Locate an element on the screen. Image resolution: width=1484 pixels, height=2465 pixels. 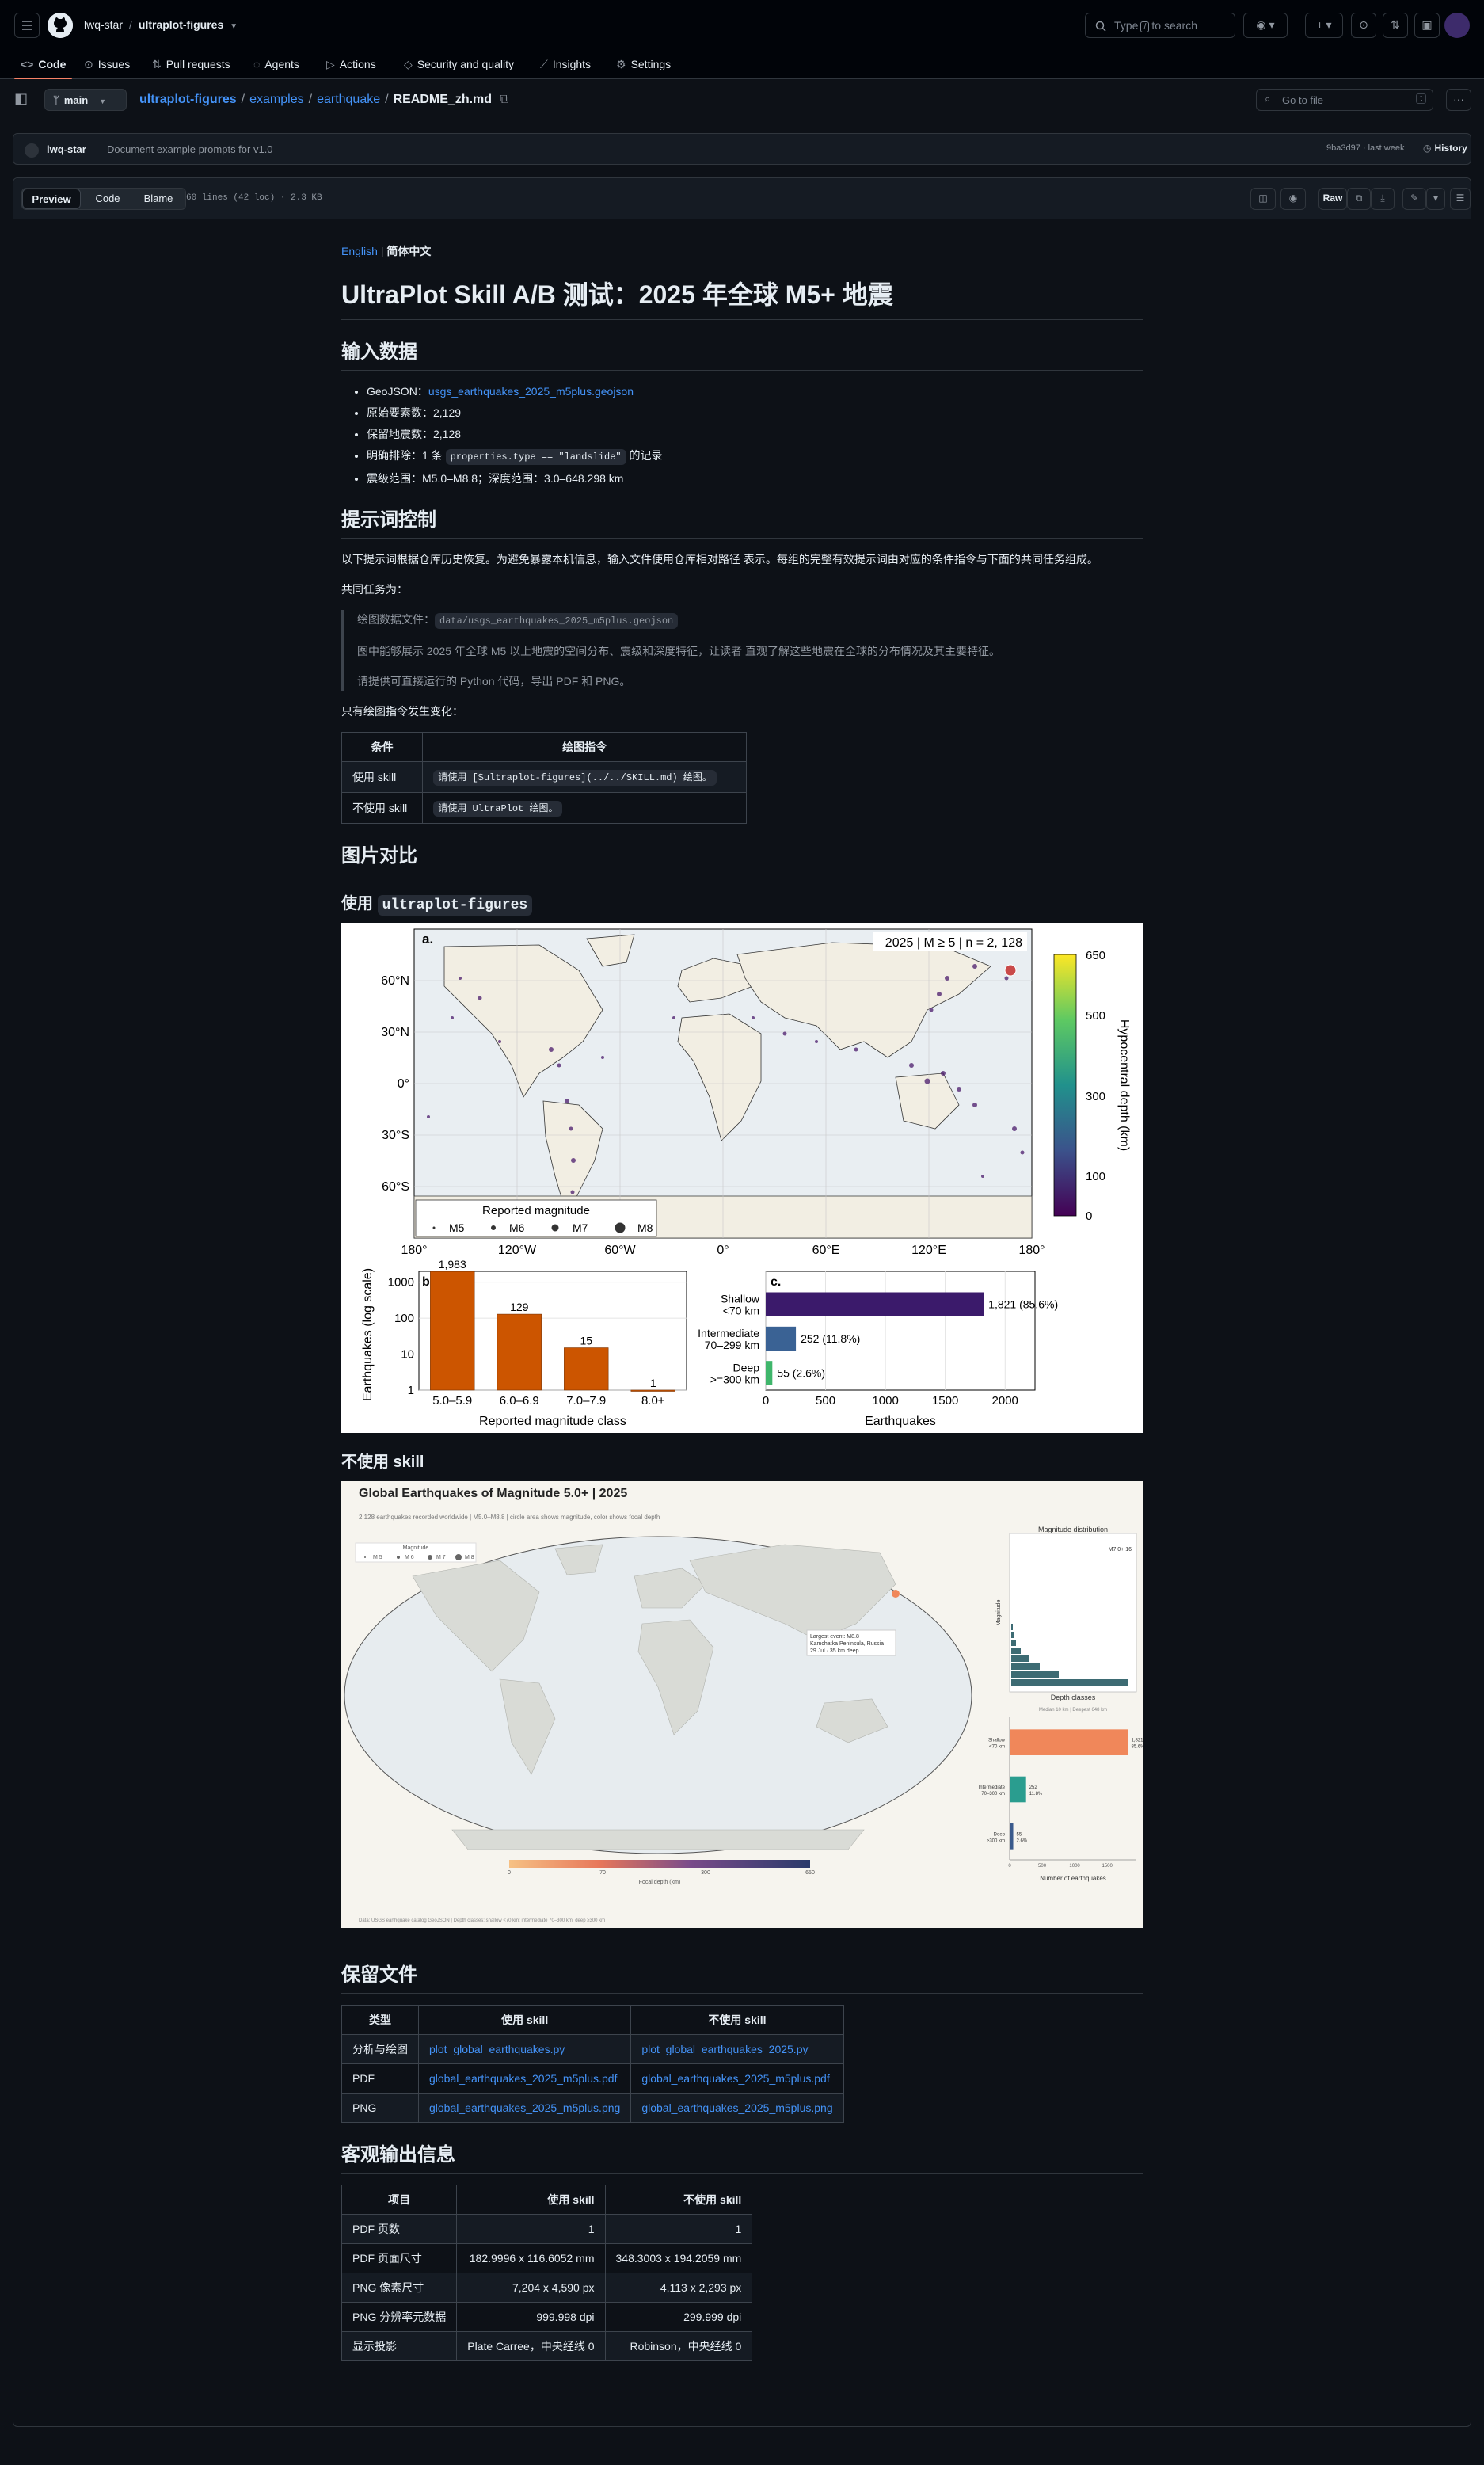
hamburger-icon is located at coordinates (27, 25).